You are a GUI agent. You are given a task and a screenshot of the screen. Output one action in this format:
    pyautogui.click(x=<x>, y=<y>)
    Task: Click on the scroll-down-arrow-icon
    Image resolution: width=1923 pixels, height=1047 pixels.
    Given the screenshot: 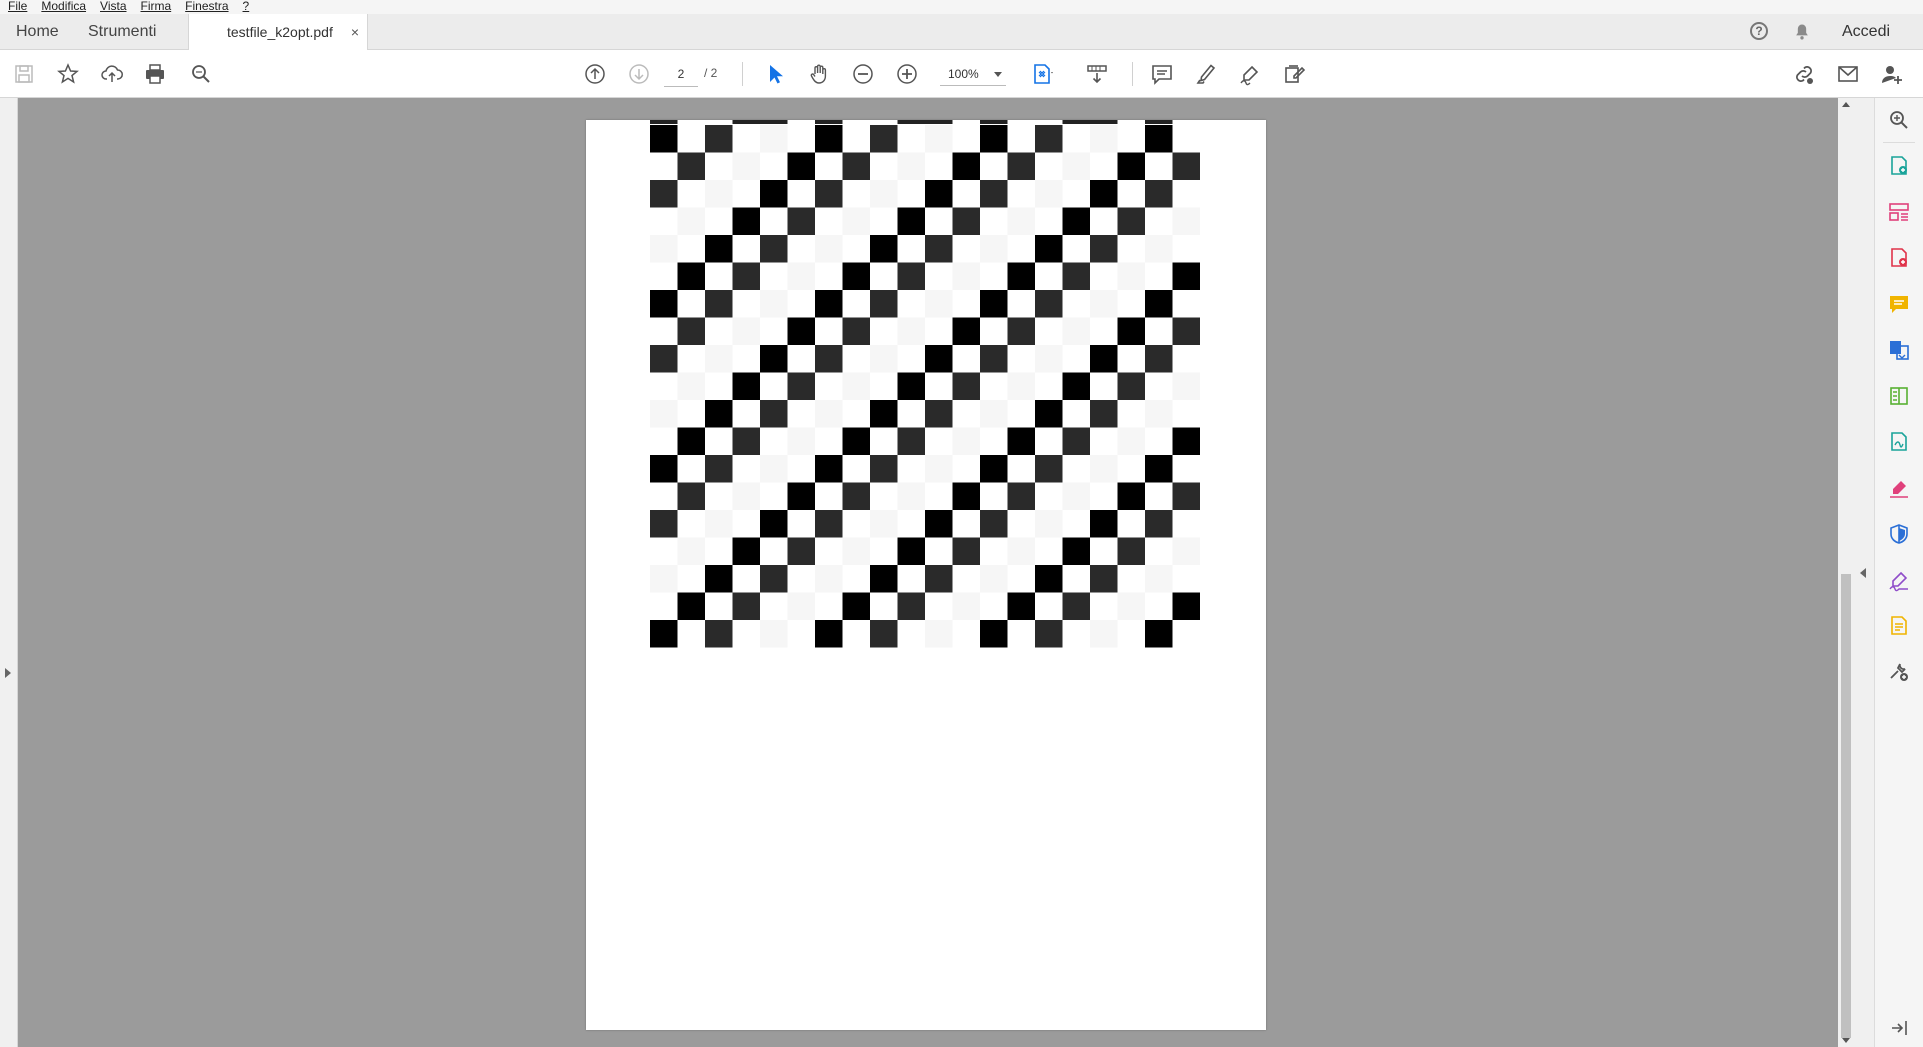 What is the action you would take?
    pyautogui.click(x=1846, y=1040)
    